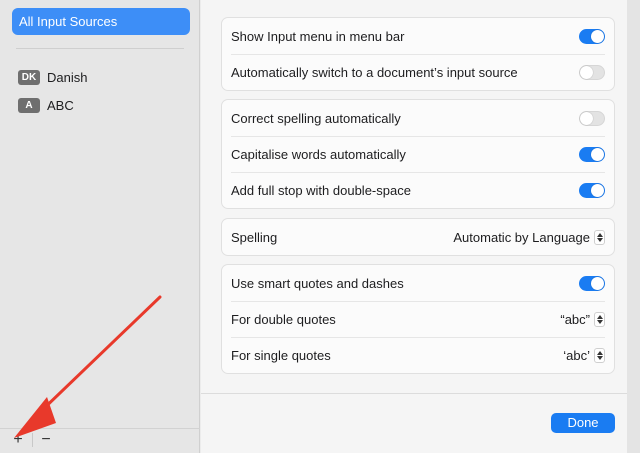 This screenshot has height=453, width=640. I want to click on danish-flag-badge-icon: DK, so click(29, 77).